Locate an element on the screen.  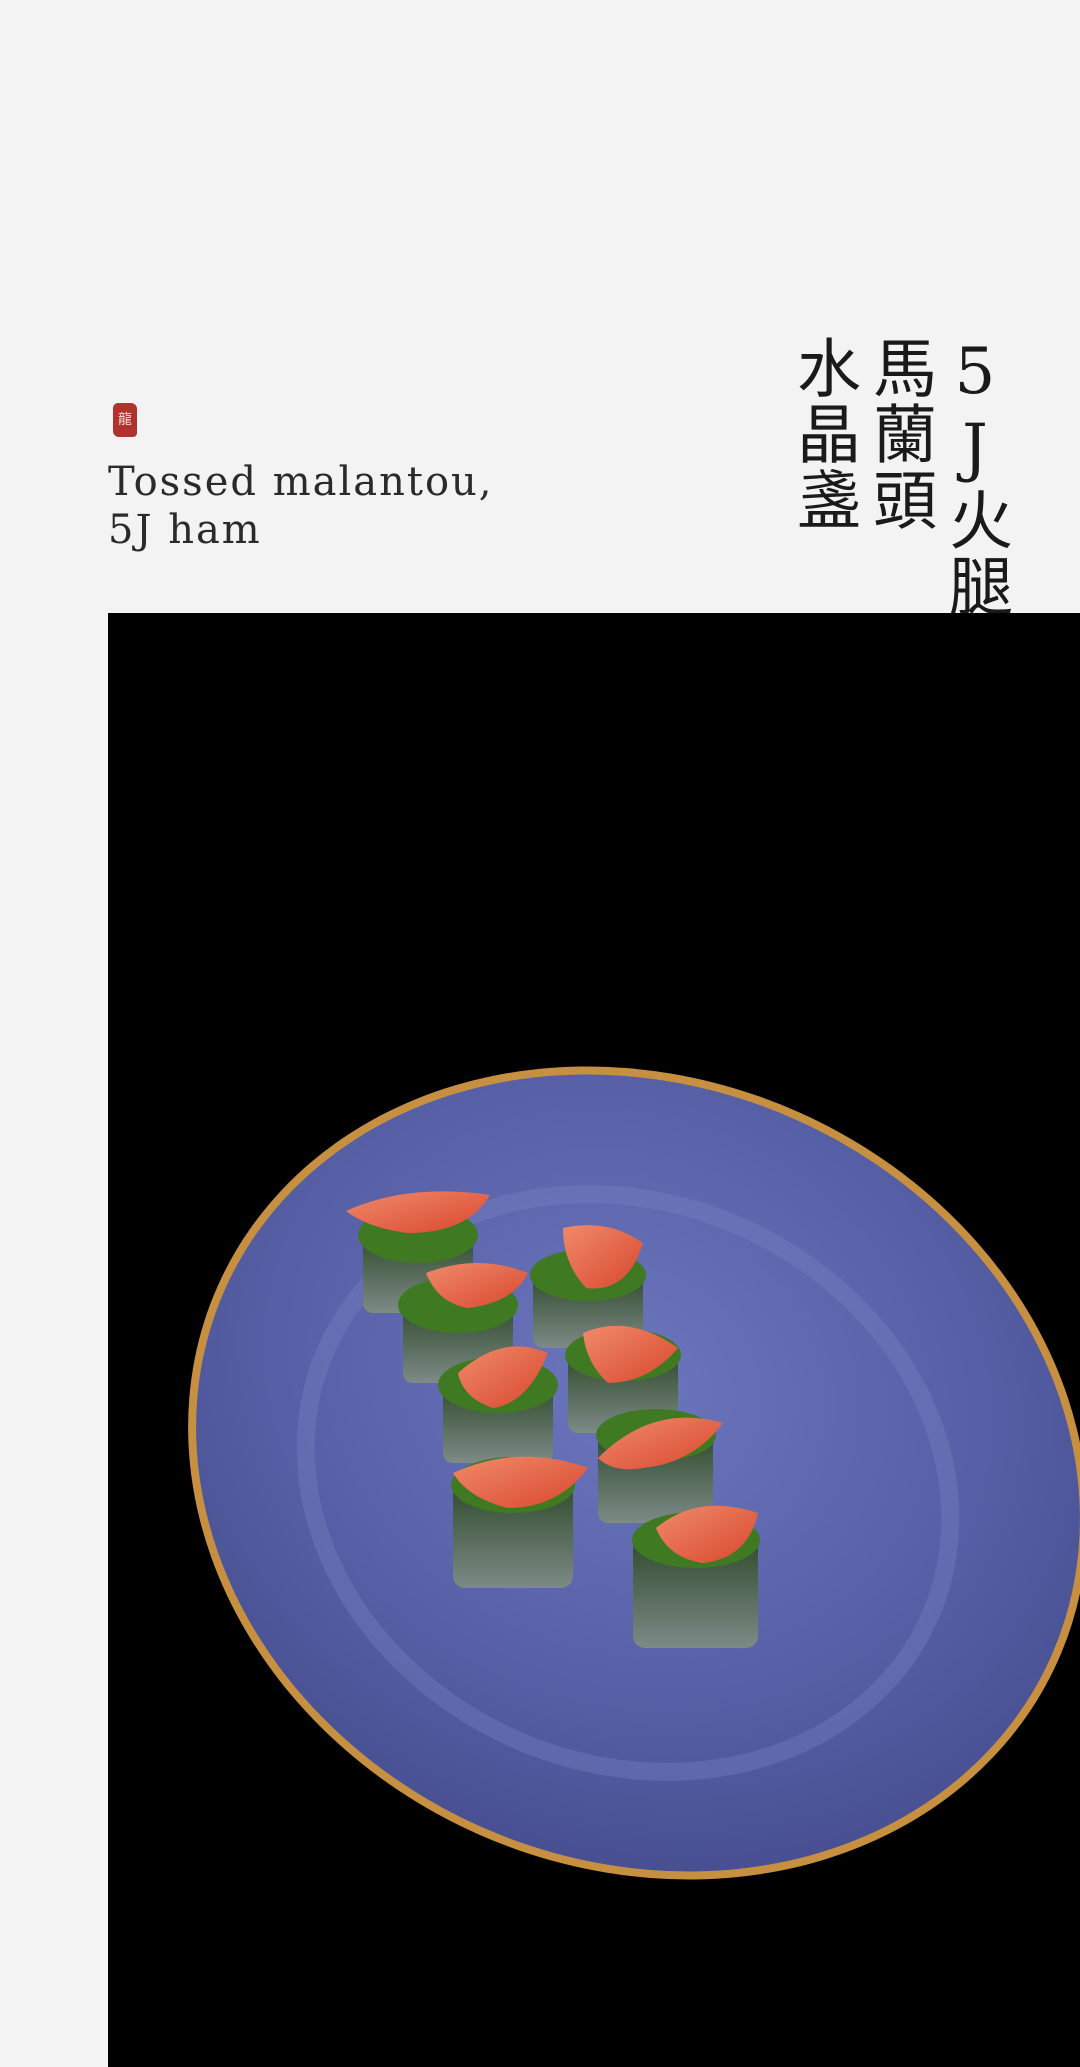
dish-title-english: Tossed malantou, 5J ham is located at coordinates (301, 506).